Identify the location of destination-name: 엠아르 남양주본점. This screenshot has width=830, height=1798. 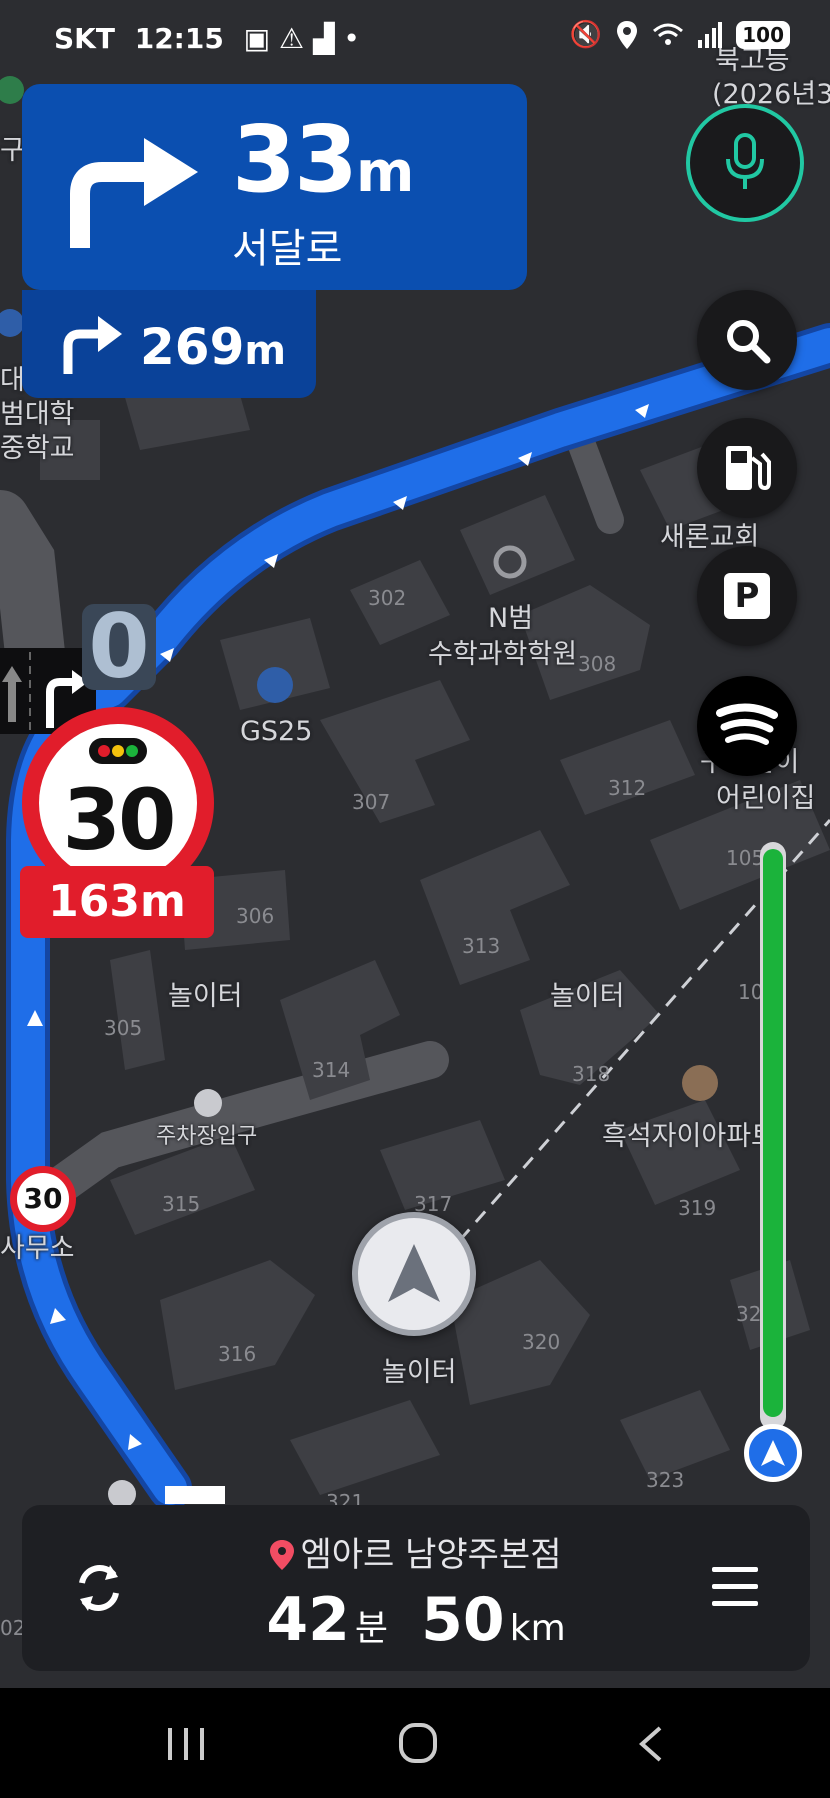
(431, 1555).